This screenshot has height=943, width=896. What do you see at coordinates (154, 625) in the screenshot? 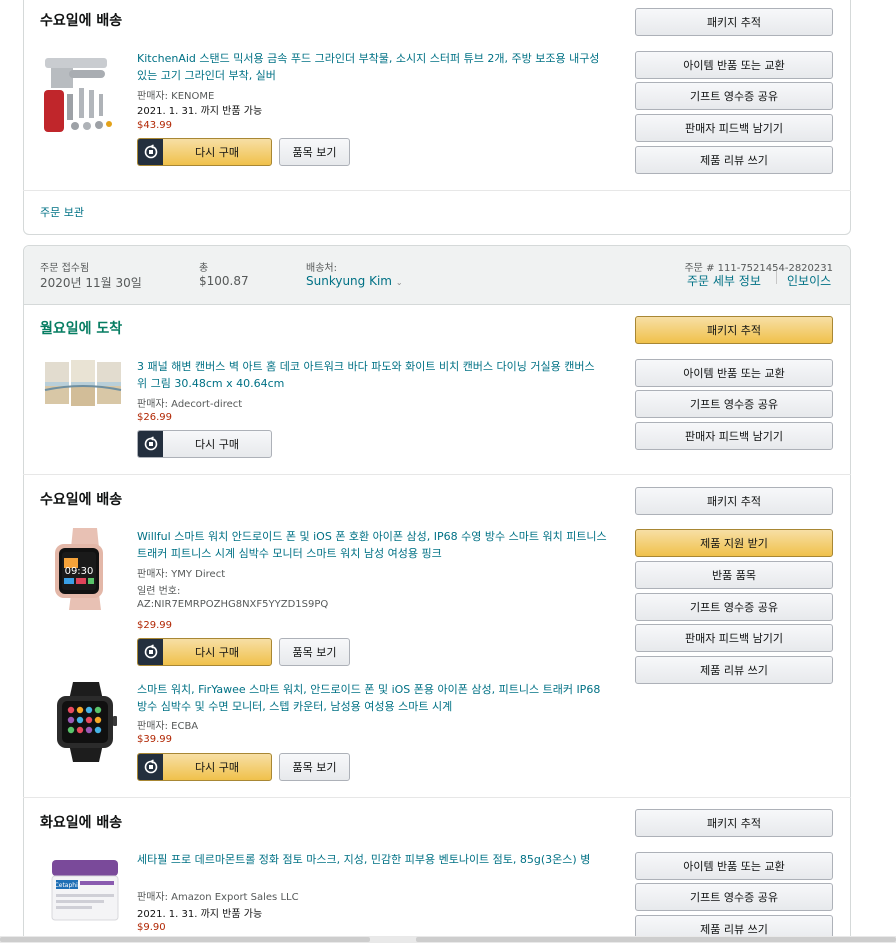
I see `product-price: $29.99` at bounding box center [154, 625].